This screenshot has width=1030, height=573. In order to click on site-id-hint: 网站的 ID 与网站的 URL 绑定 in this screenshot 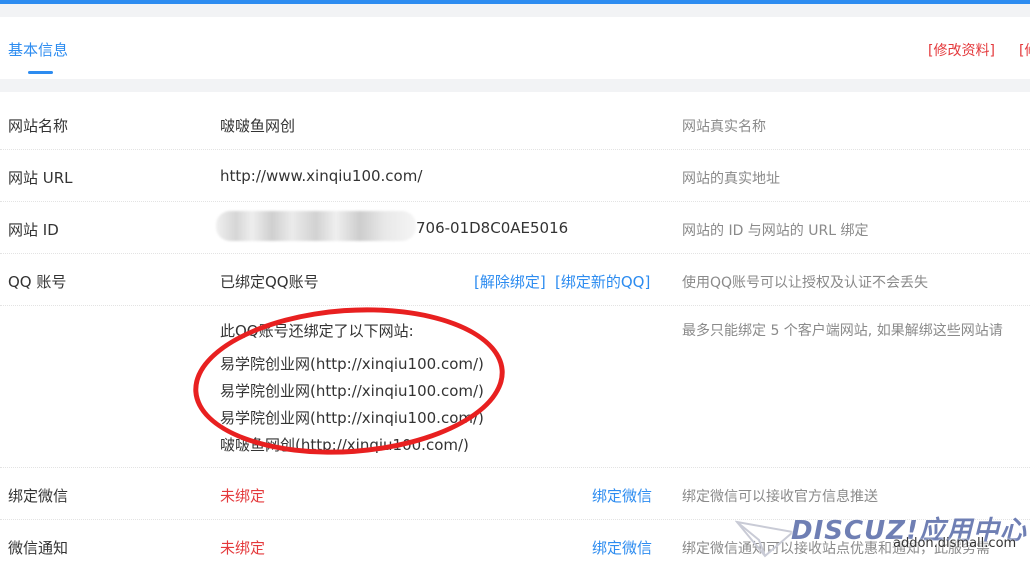, I will do `click(775, 231)`.